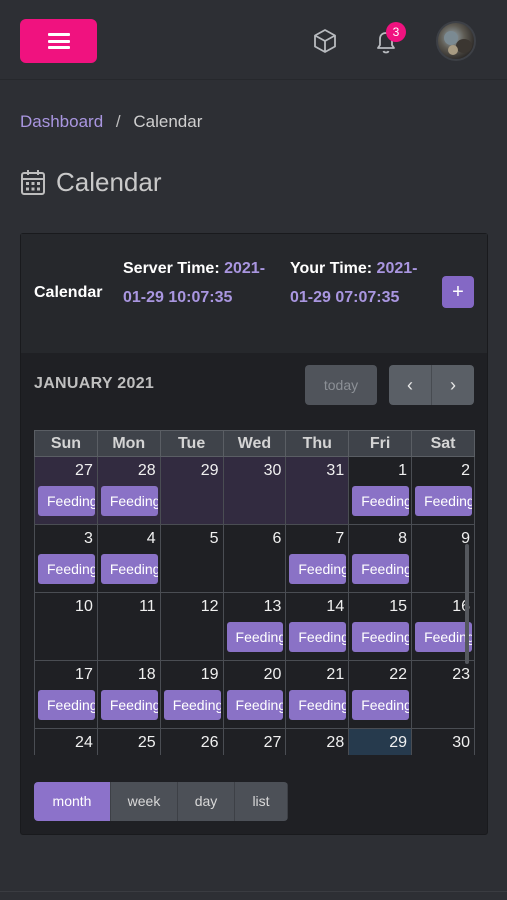 The width and height of the screenshot is (507, 900). Describe the element at coordinates (192, 537) in the screenshot. I see `day-number: 5` at that location.